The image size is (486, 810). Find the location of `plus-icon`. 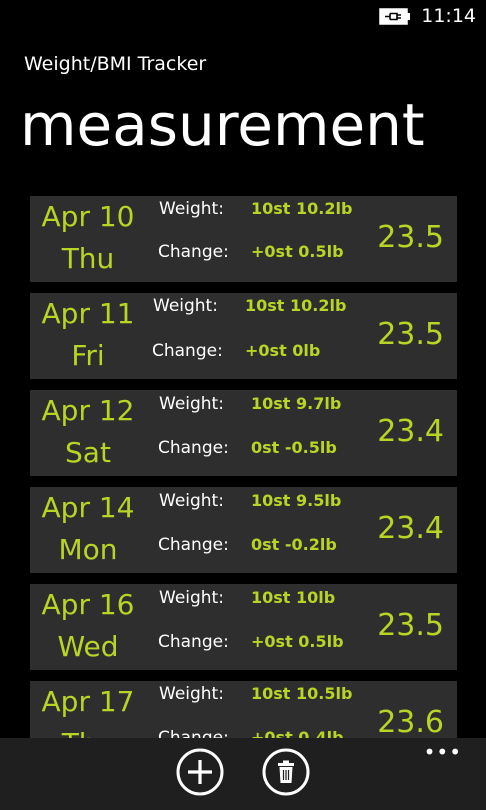

plus-icon is located at coordinates (200, 772).